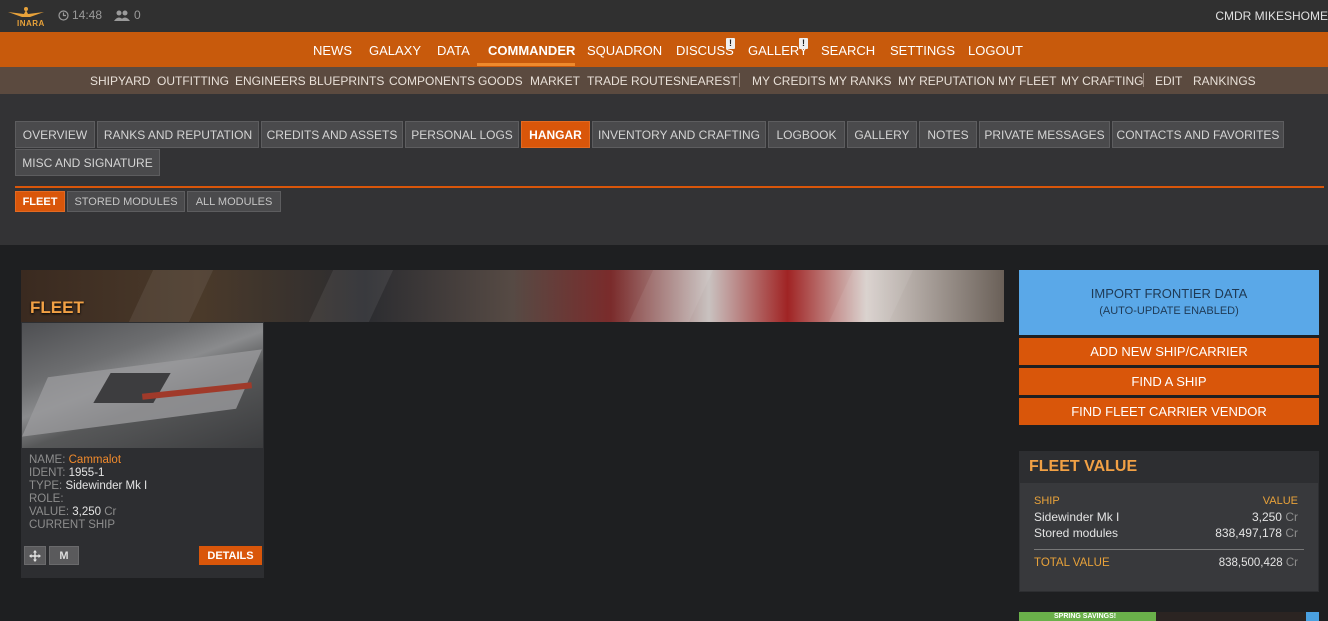 This screenshot has width=1328, height=621. I want to click on ship-role-label: ROLE:, so click(46, 499).